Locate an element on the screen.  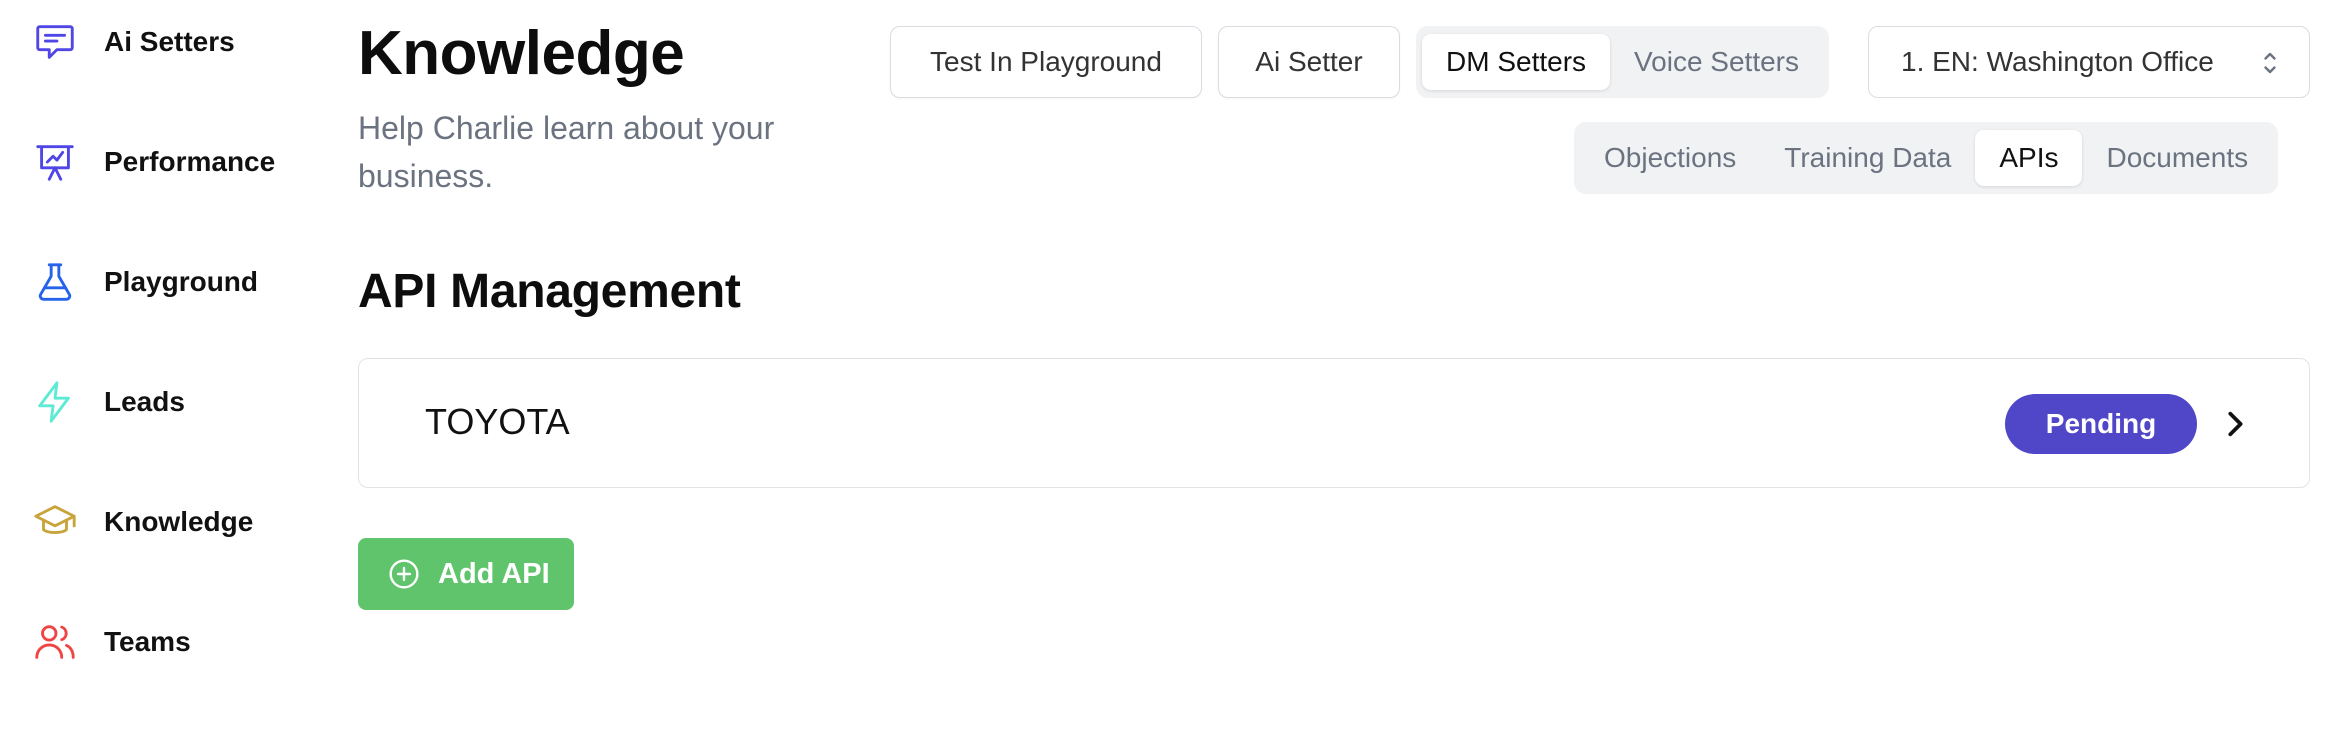
lightning-bolt-icon is located at coordinates (55, 402).